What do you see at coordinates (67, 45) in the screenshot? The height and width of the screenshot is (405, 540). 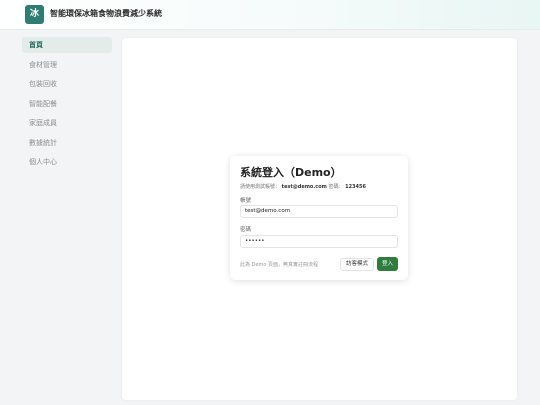 I see `sidebar-item-home: 首頁` at bounding box center [67, 45].